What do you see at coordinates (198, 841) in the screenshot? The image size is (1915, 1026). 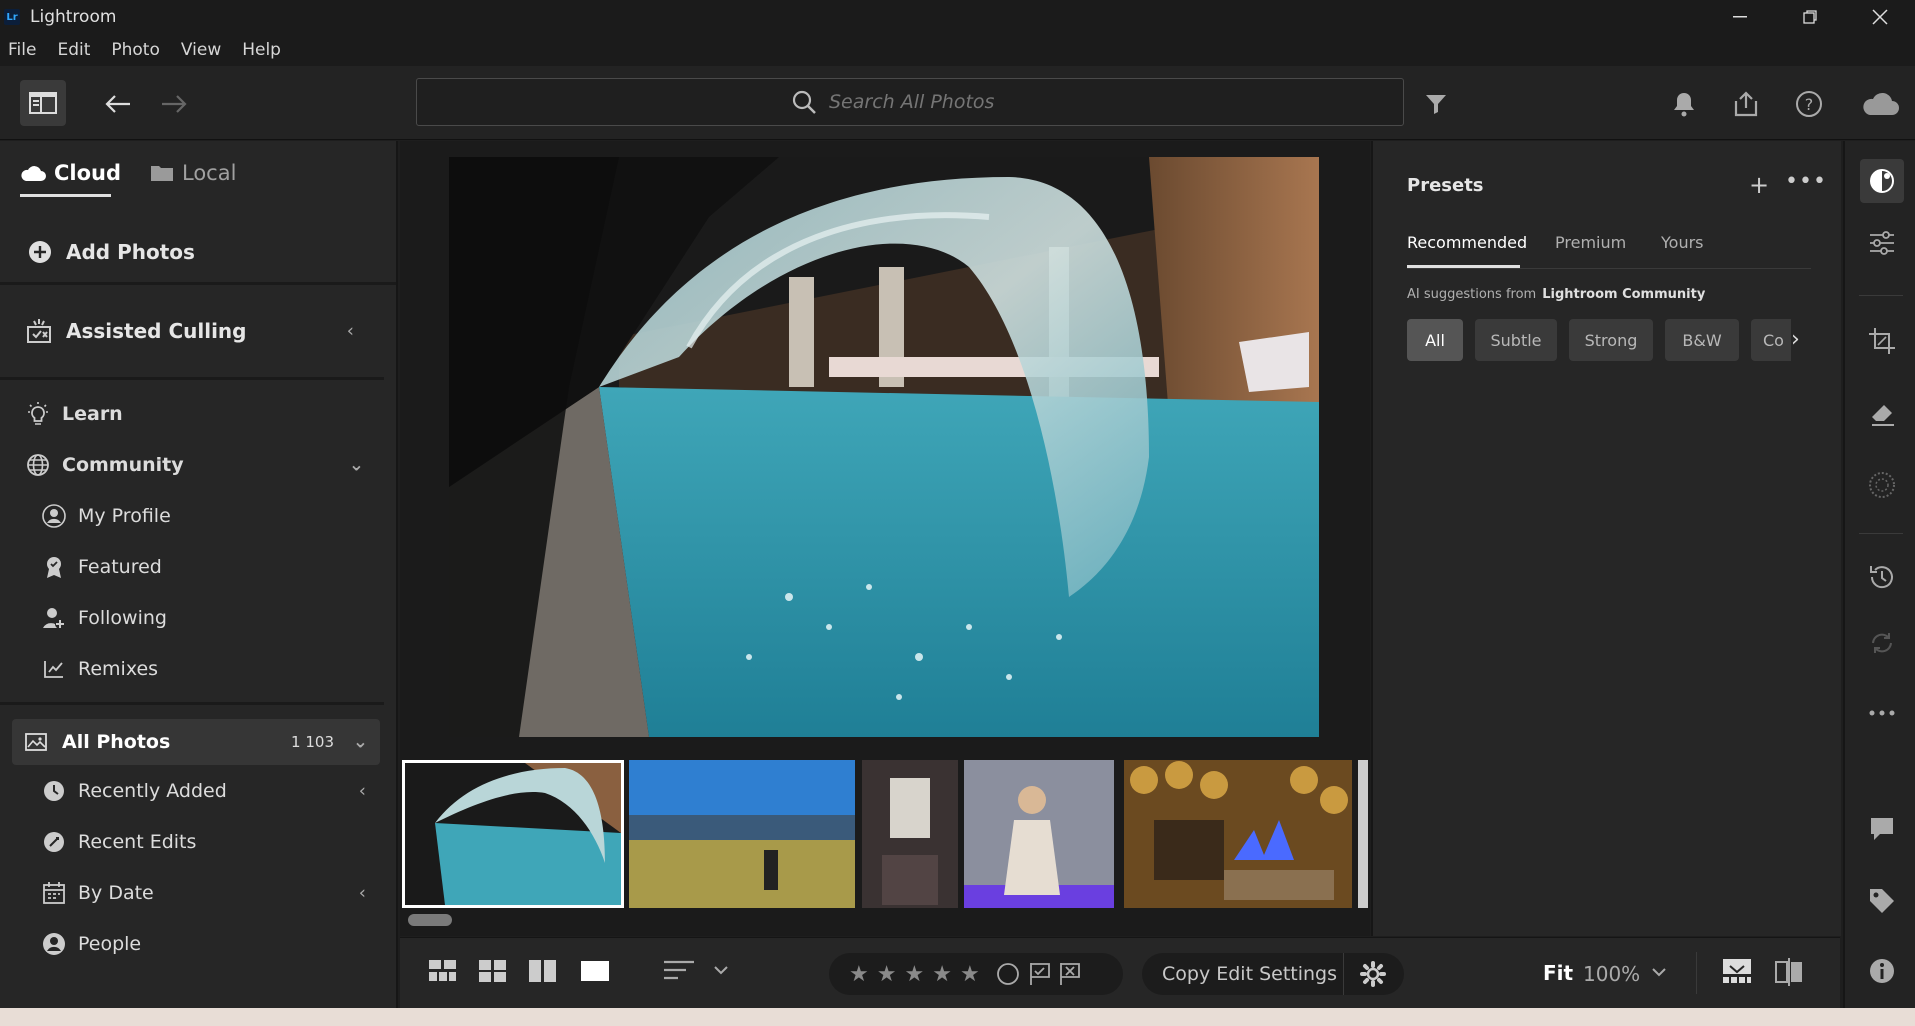 I see `sidebar-item-recent-edits: Recent Edits` at bounding box center [198, 841].